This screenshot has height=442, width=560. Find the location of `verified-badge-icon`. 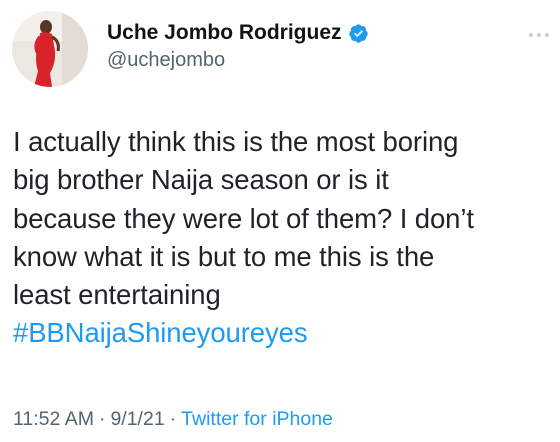

verified-badge-icon is located at coordinates (358, 33).